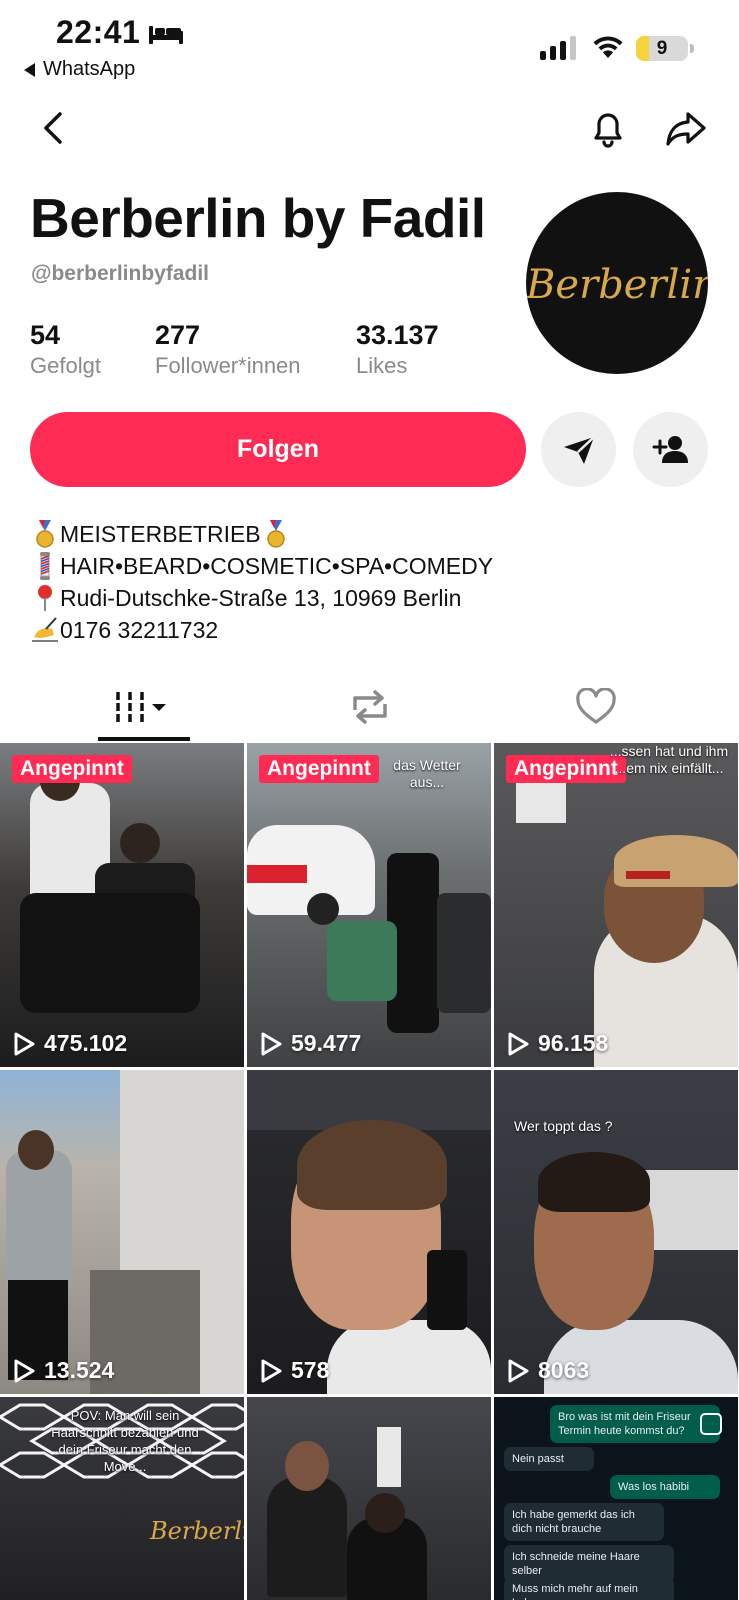 This screenshot has width=739, height=1600. Describe the element at coordinates (310, 1370) in the screenshot. I see `view-count-value: 578` at that location.